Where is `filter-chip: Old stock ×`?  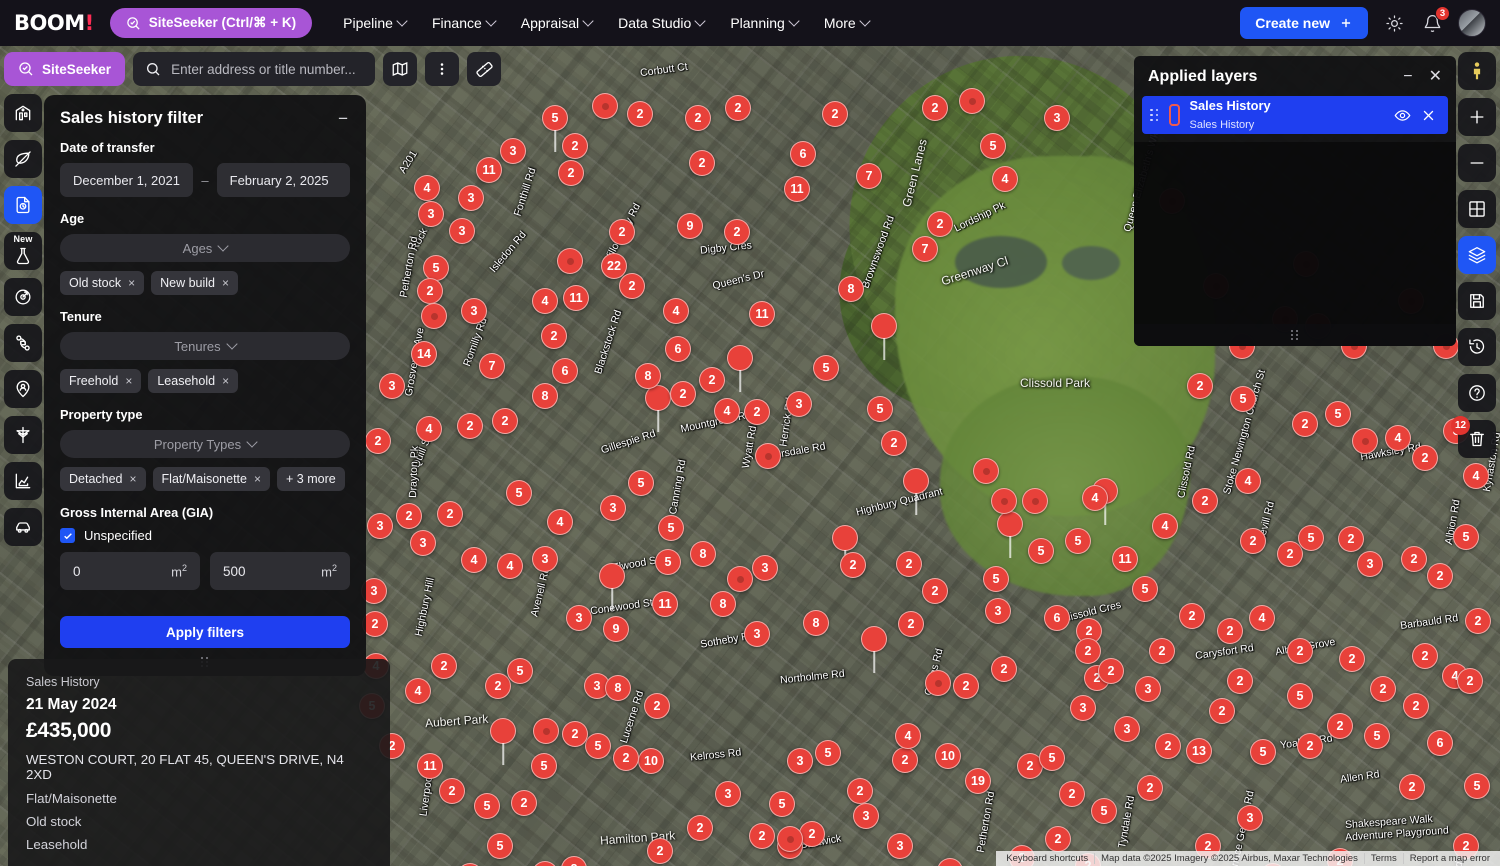
filter-chip: Old stock × is located at coordinates (102, 283).